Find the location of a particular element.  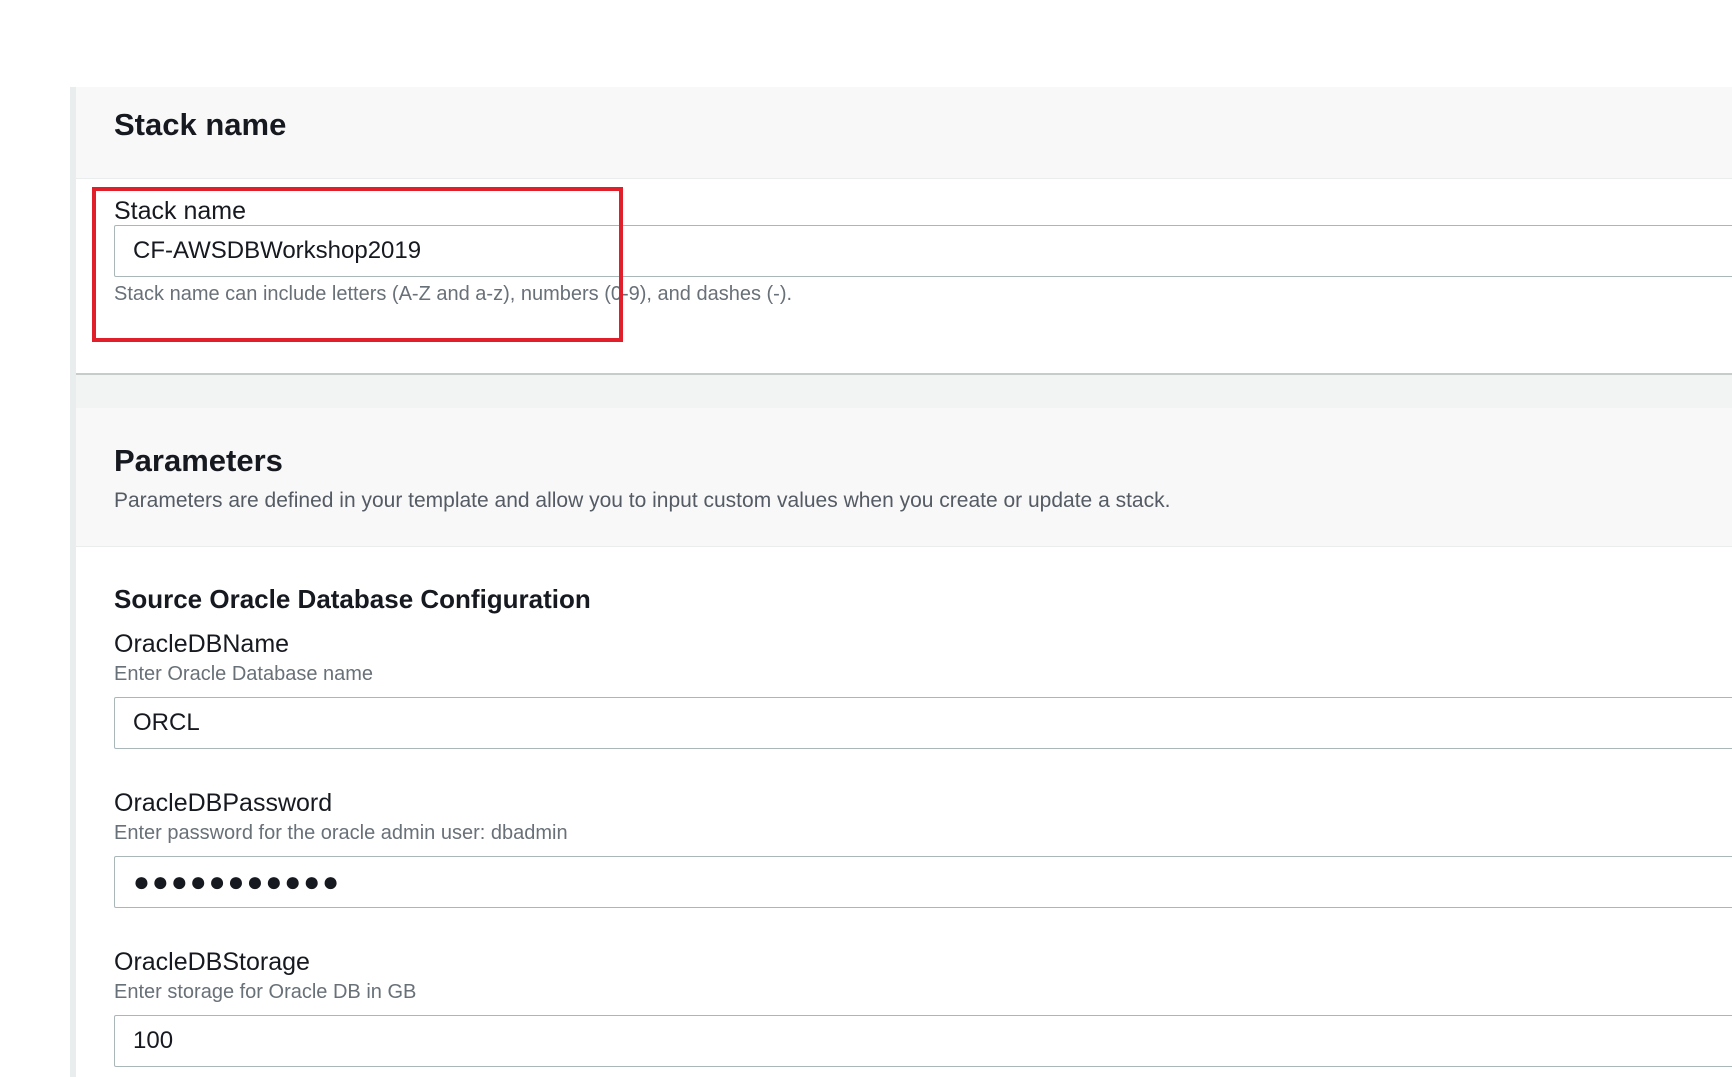

oracle-db-storage-description: Enter storage for Oracle DB in GB is located at coordinates (265, 992).